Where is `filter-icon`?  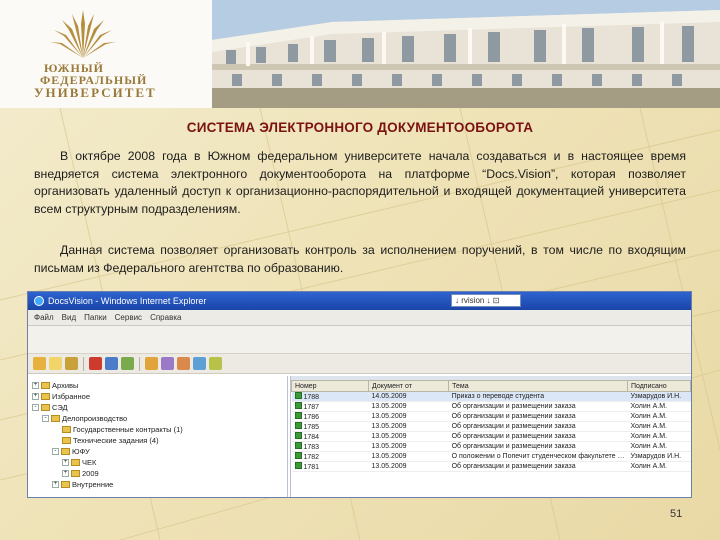
filter-icon is located at coordinates (199, 363).